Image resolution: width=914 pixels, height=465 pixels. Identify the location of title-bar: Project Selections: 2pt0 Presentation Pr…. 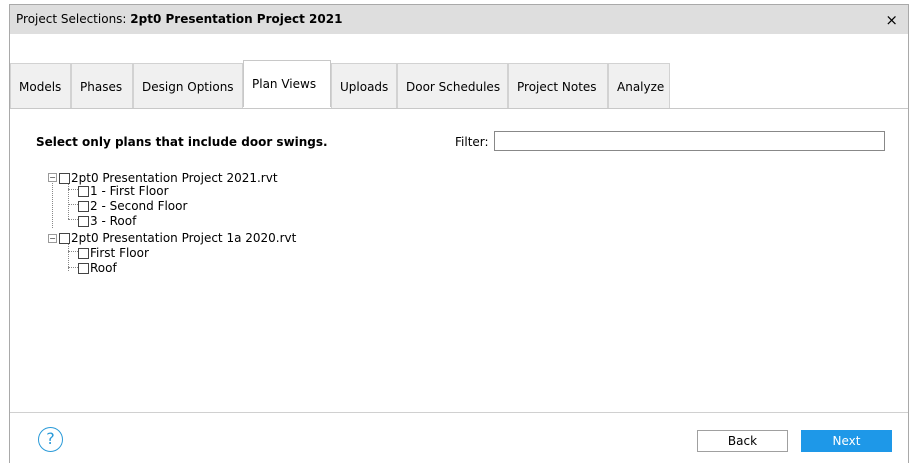
(459, 19).